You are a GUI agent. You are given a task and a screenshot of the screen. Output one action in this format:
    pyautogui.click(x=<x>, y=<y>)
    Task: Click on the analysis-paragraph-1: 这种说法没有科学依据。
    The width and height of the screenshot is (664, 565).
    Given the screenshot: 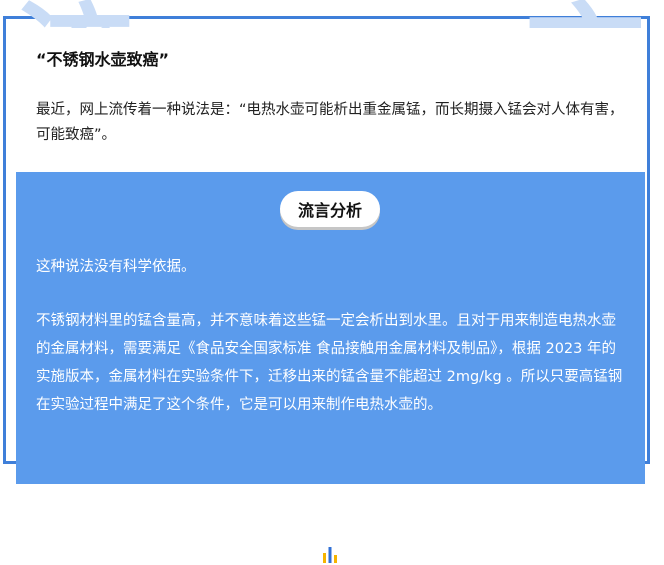 What is the action you would take?
    pyautogui.click(x=116, y=267)
    